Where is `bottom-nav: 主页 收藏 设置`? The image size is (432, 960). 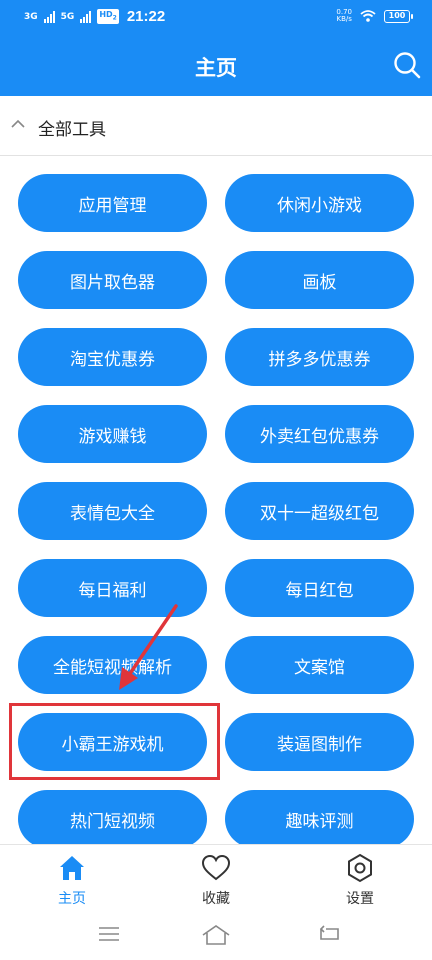 bottom-nav: 主页 收藏 设置 is located at coordinates (216, 878).